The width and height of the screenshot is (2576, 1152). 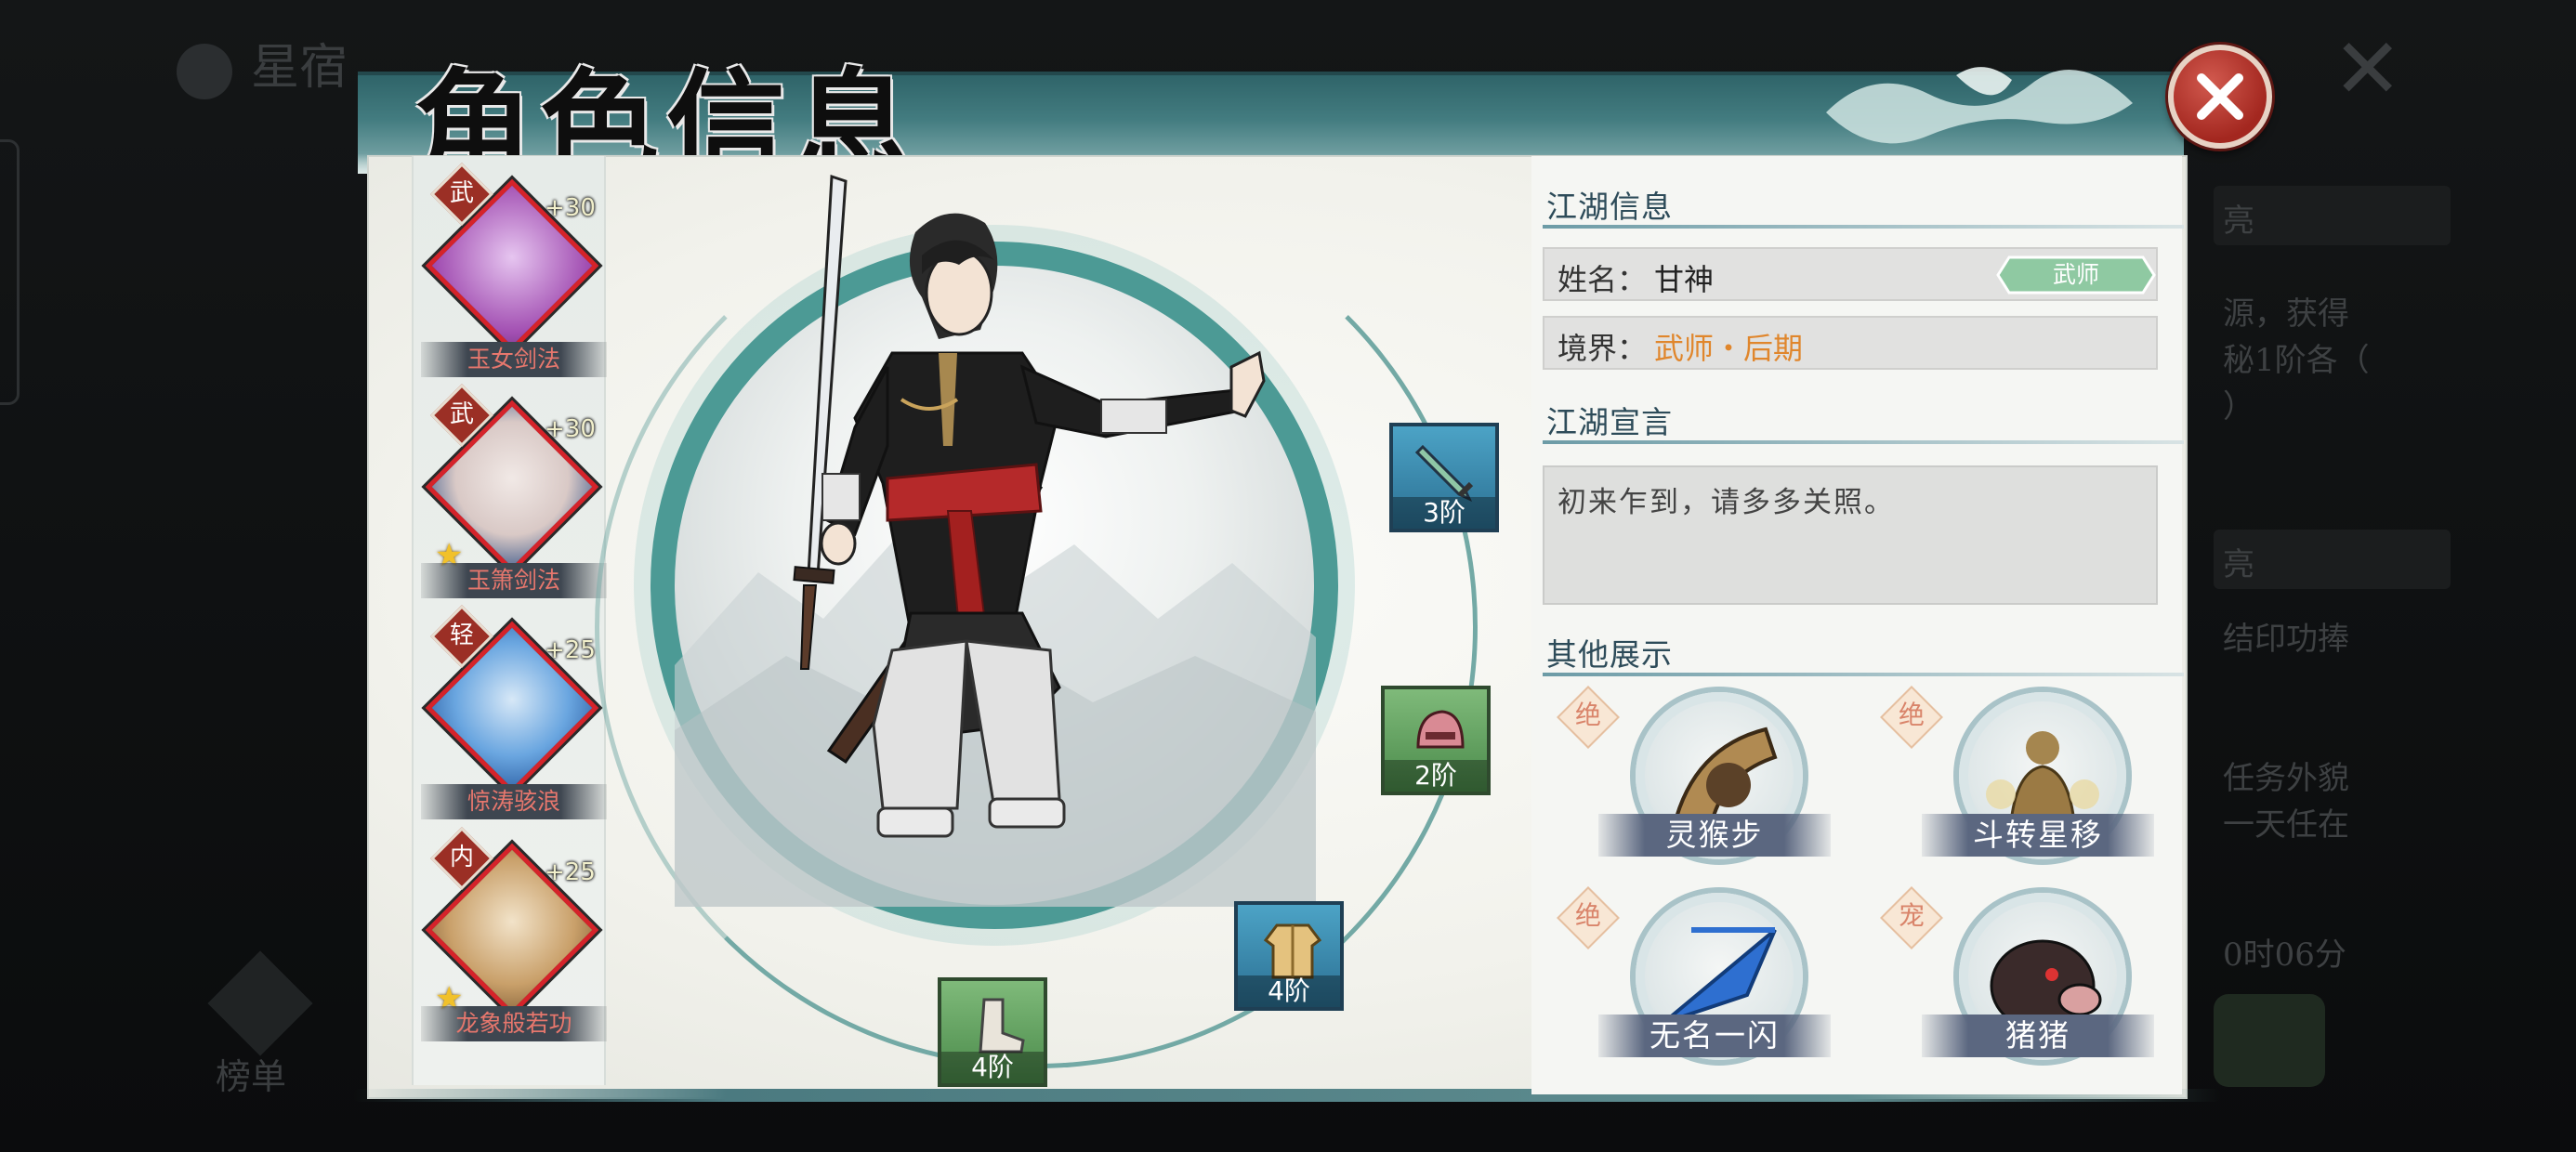 I want to click on background-text: 结印功捧, so click(x=2286, y=639).